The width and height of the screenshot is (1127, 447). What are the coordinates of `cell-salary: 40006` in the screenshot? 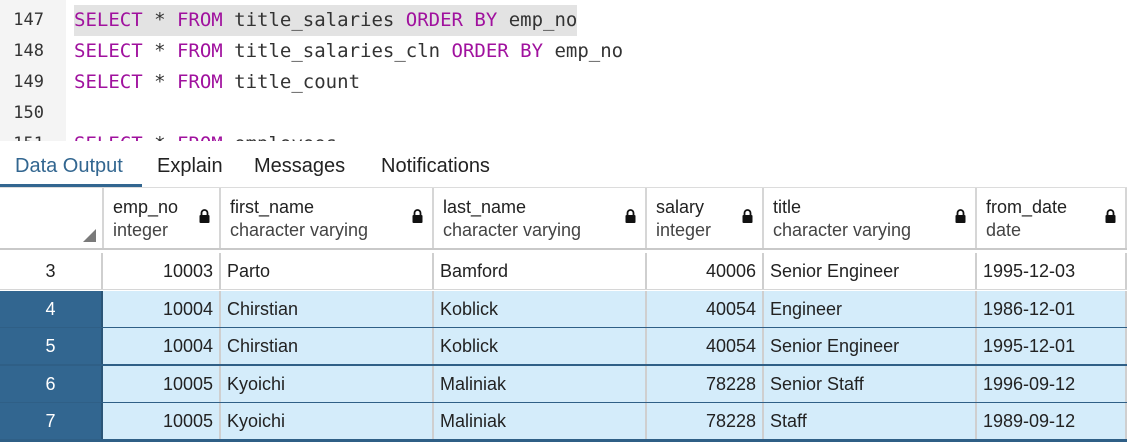 It's located at (705, 271).